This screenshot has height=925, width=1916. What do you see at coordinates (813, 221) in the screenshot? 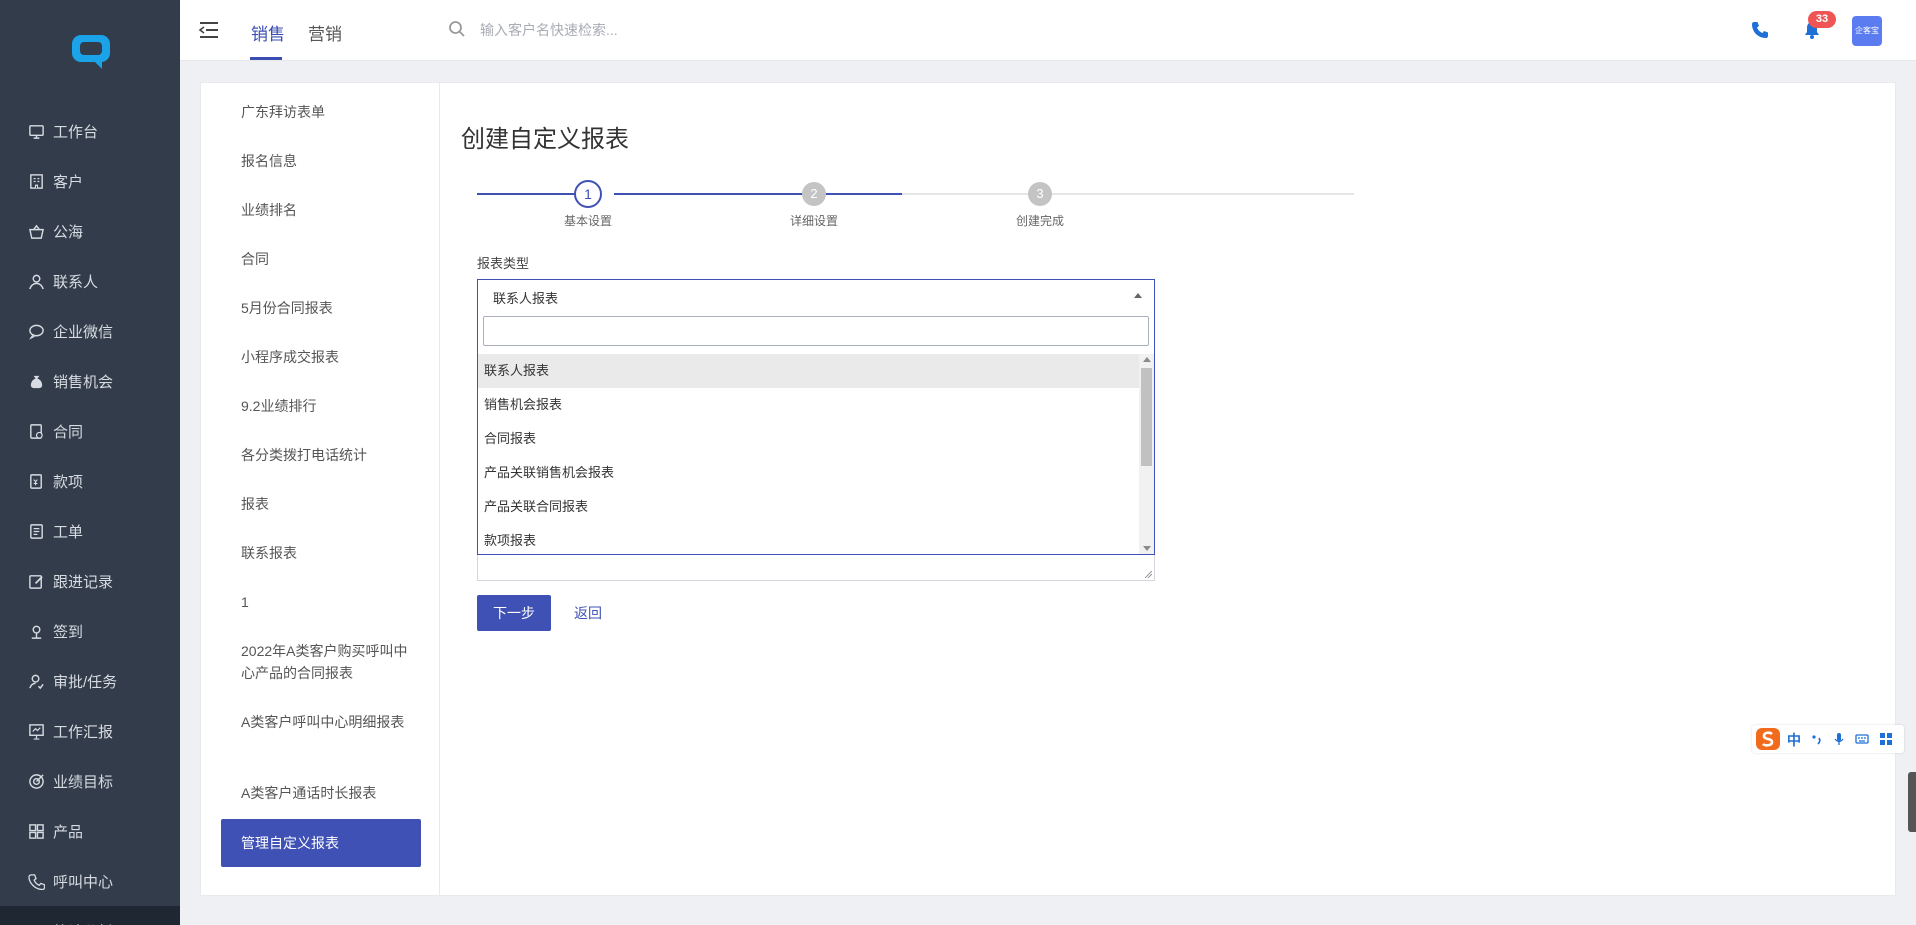
I see `step-2-label: 详细设置` at bounding box center [813, 221].